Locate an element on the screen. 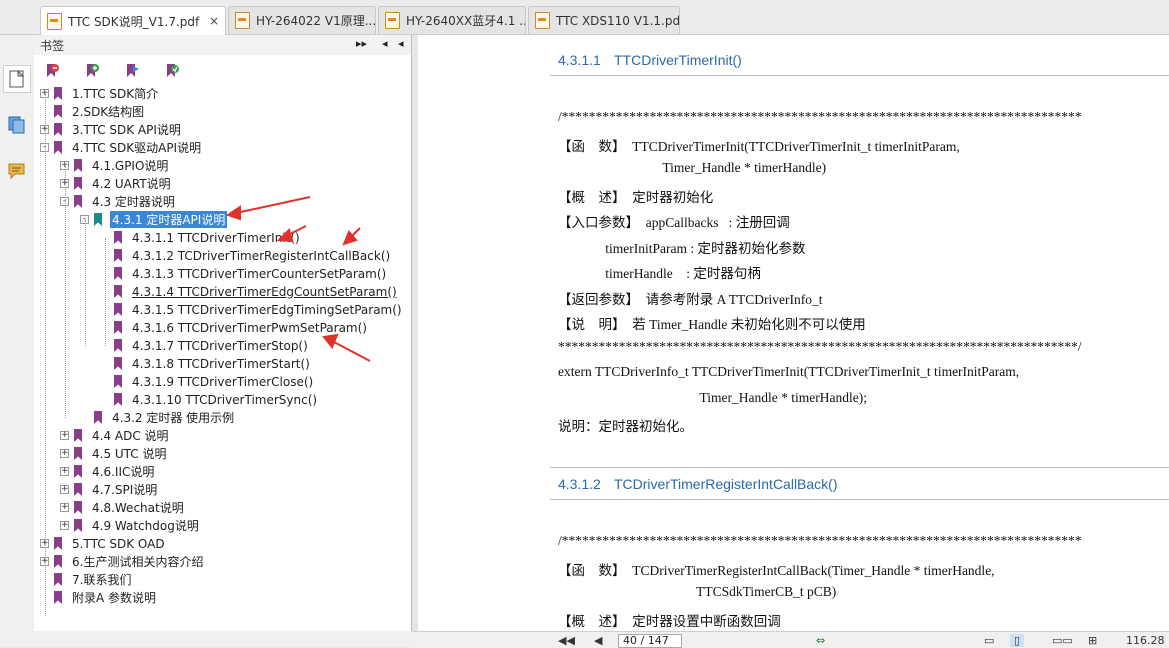 The width and height of the screenshot is (1169, 648). bookmarks-panel-button is located at coordinates (17, 79).